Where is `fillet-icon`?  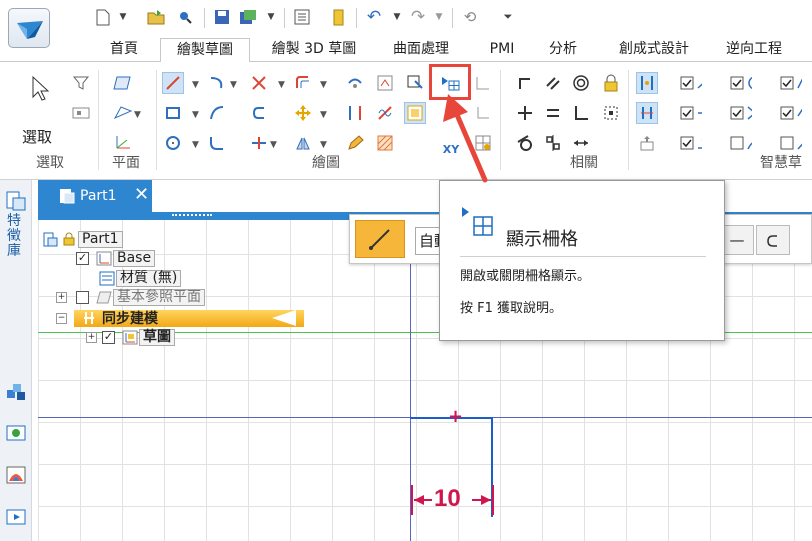
fillet-icon is located at coordinates (217, 143).